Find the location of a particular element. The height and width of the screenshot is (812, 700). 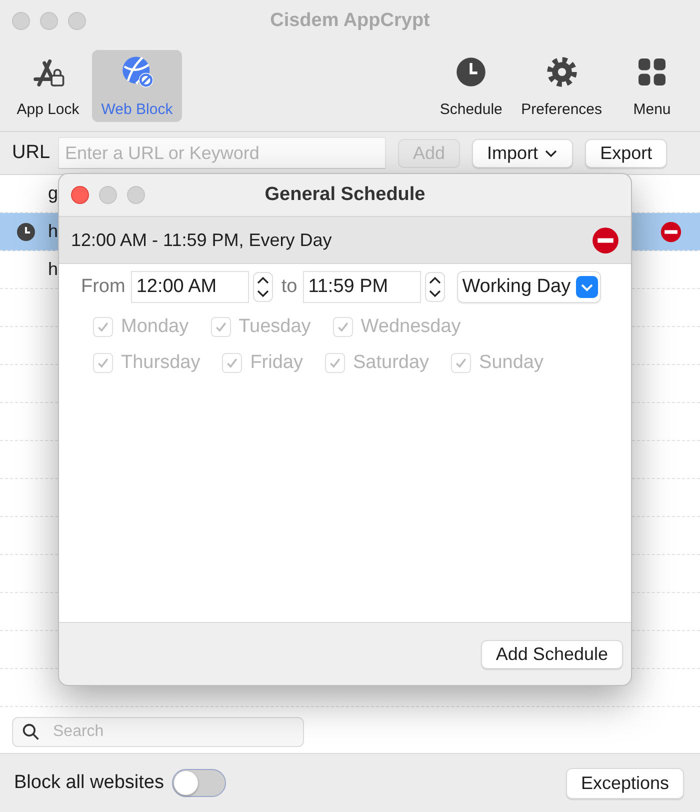

block-all-label: Block all websites is located at coordinates (89, 783).